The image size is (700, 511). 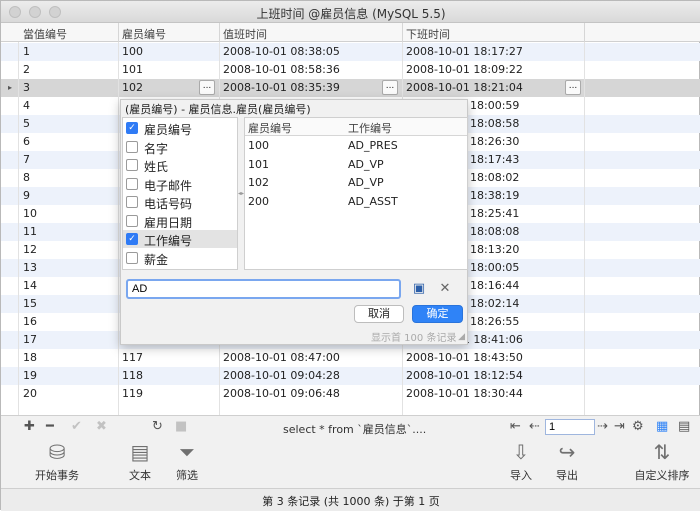 I want to click on table-cell: 14, so click(x=30, y=285).